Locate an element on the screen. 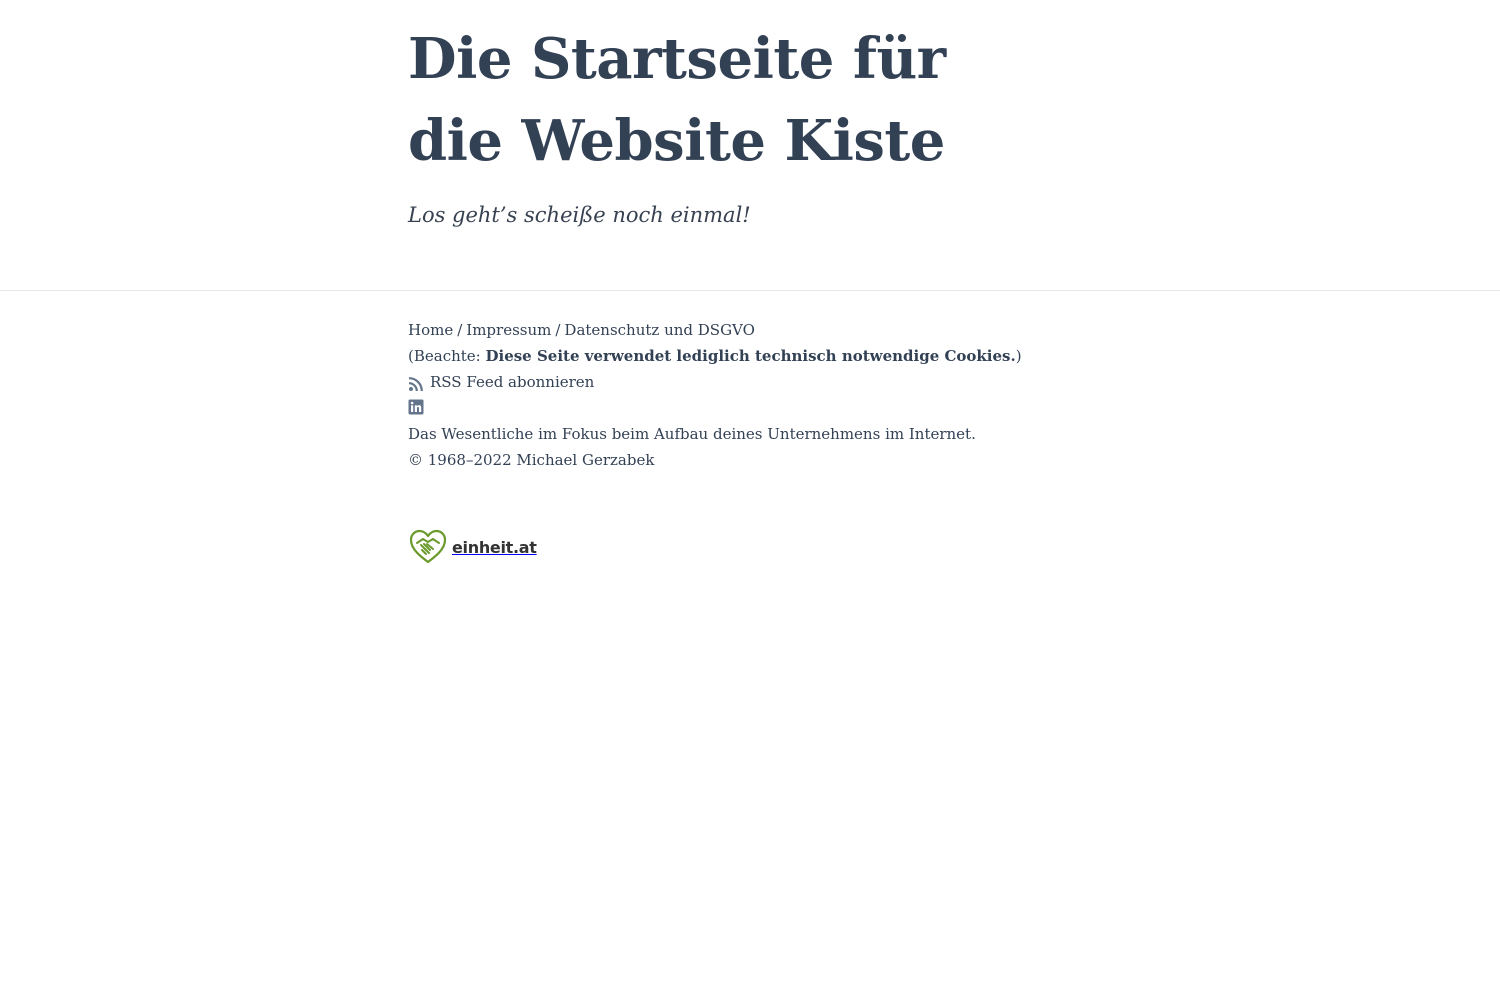 This screenshot has width=1500, height=1000. cookie-note-prefix: (Beachte: is located at coordinates (447, 356).